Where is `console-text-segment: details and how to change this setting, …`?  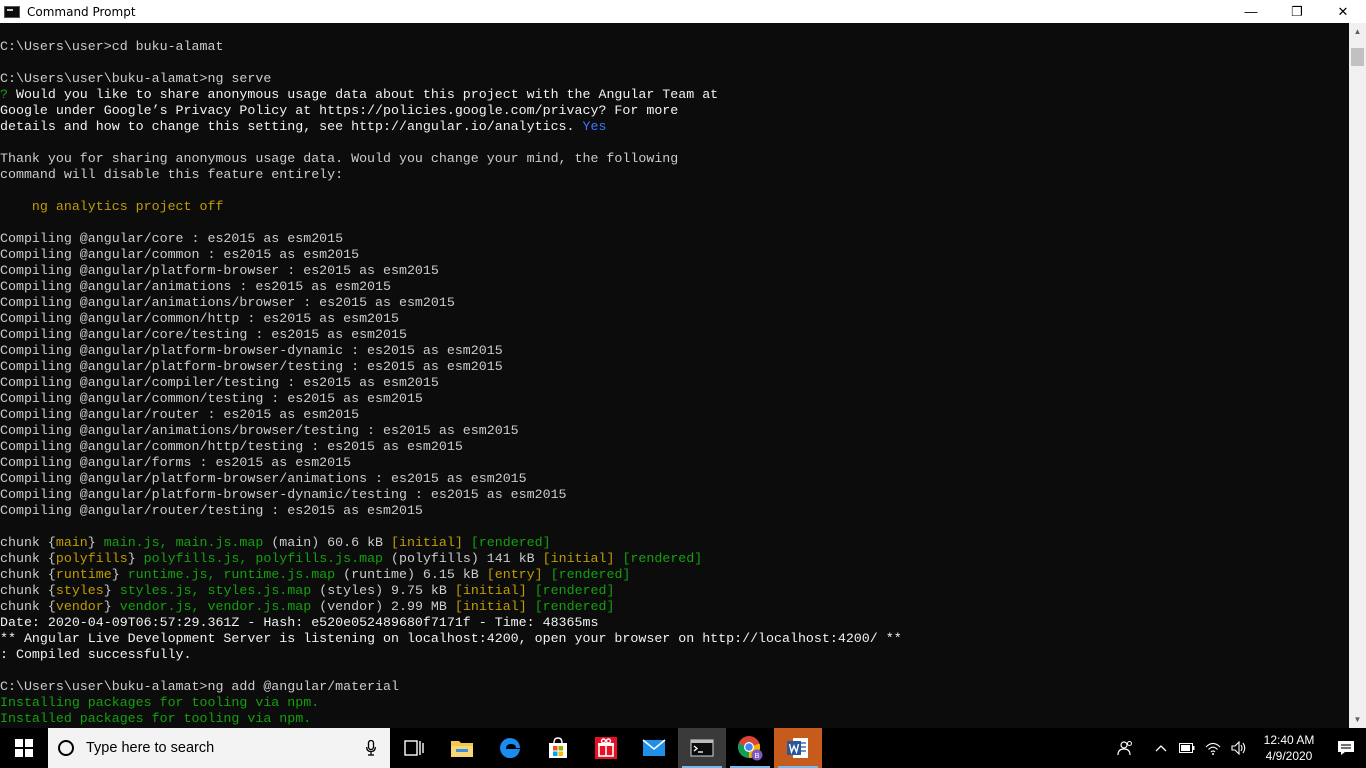
console-text-segment: details and how to change this setting, … is located at coordinates (291, 126).